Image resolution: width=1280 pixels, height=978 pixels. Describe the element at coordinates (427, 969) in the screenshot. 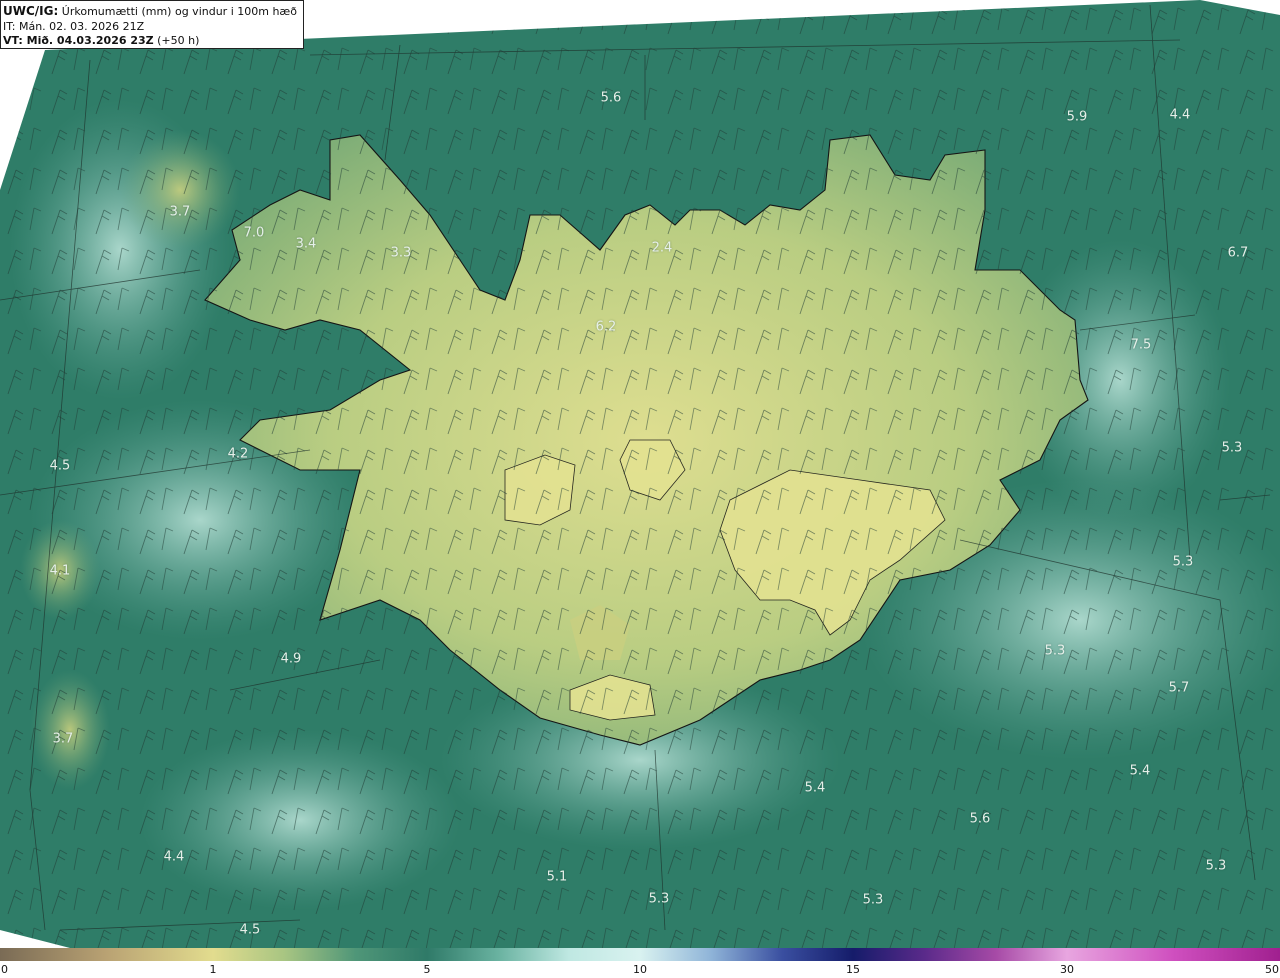

I see `colorbar-tick: 5` at that location.